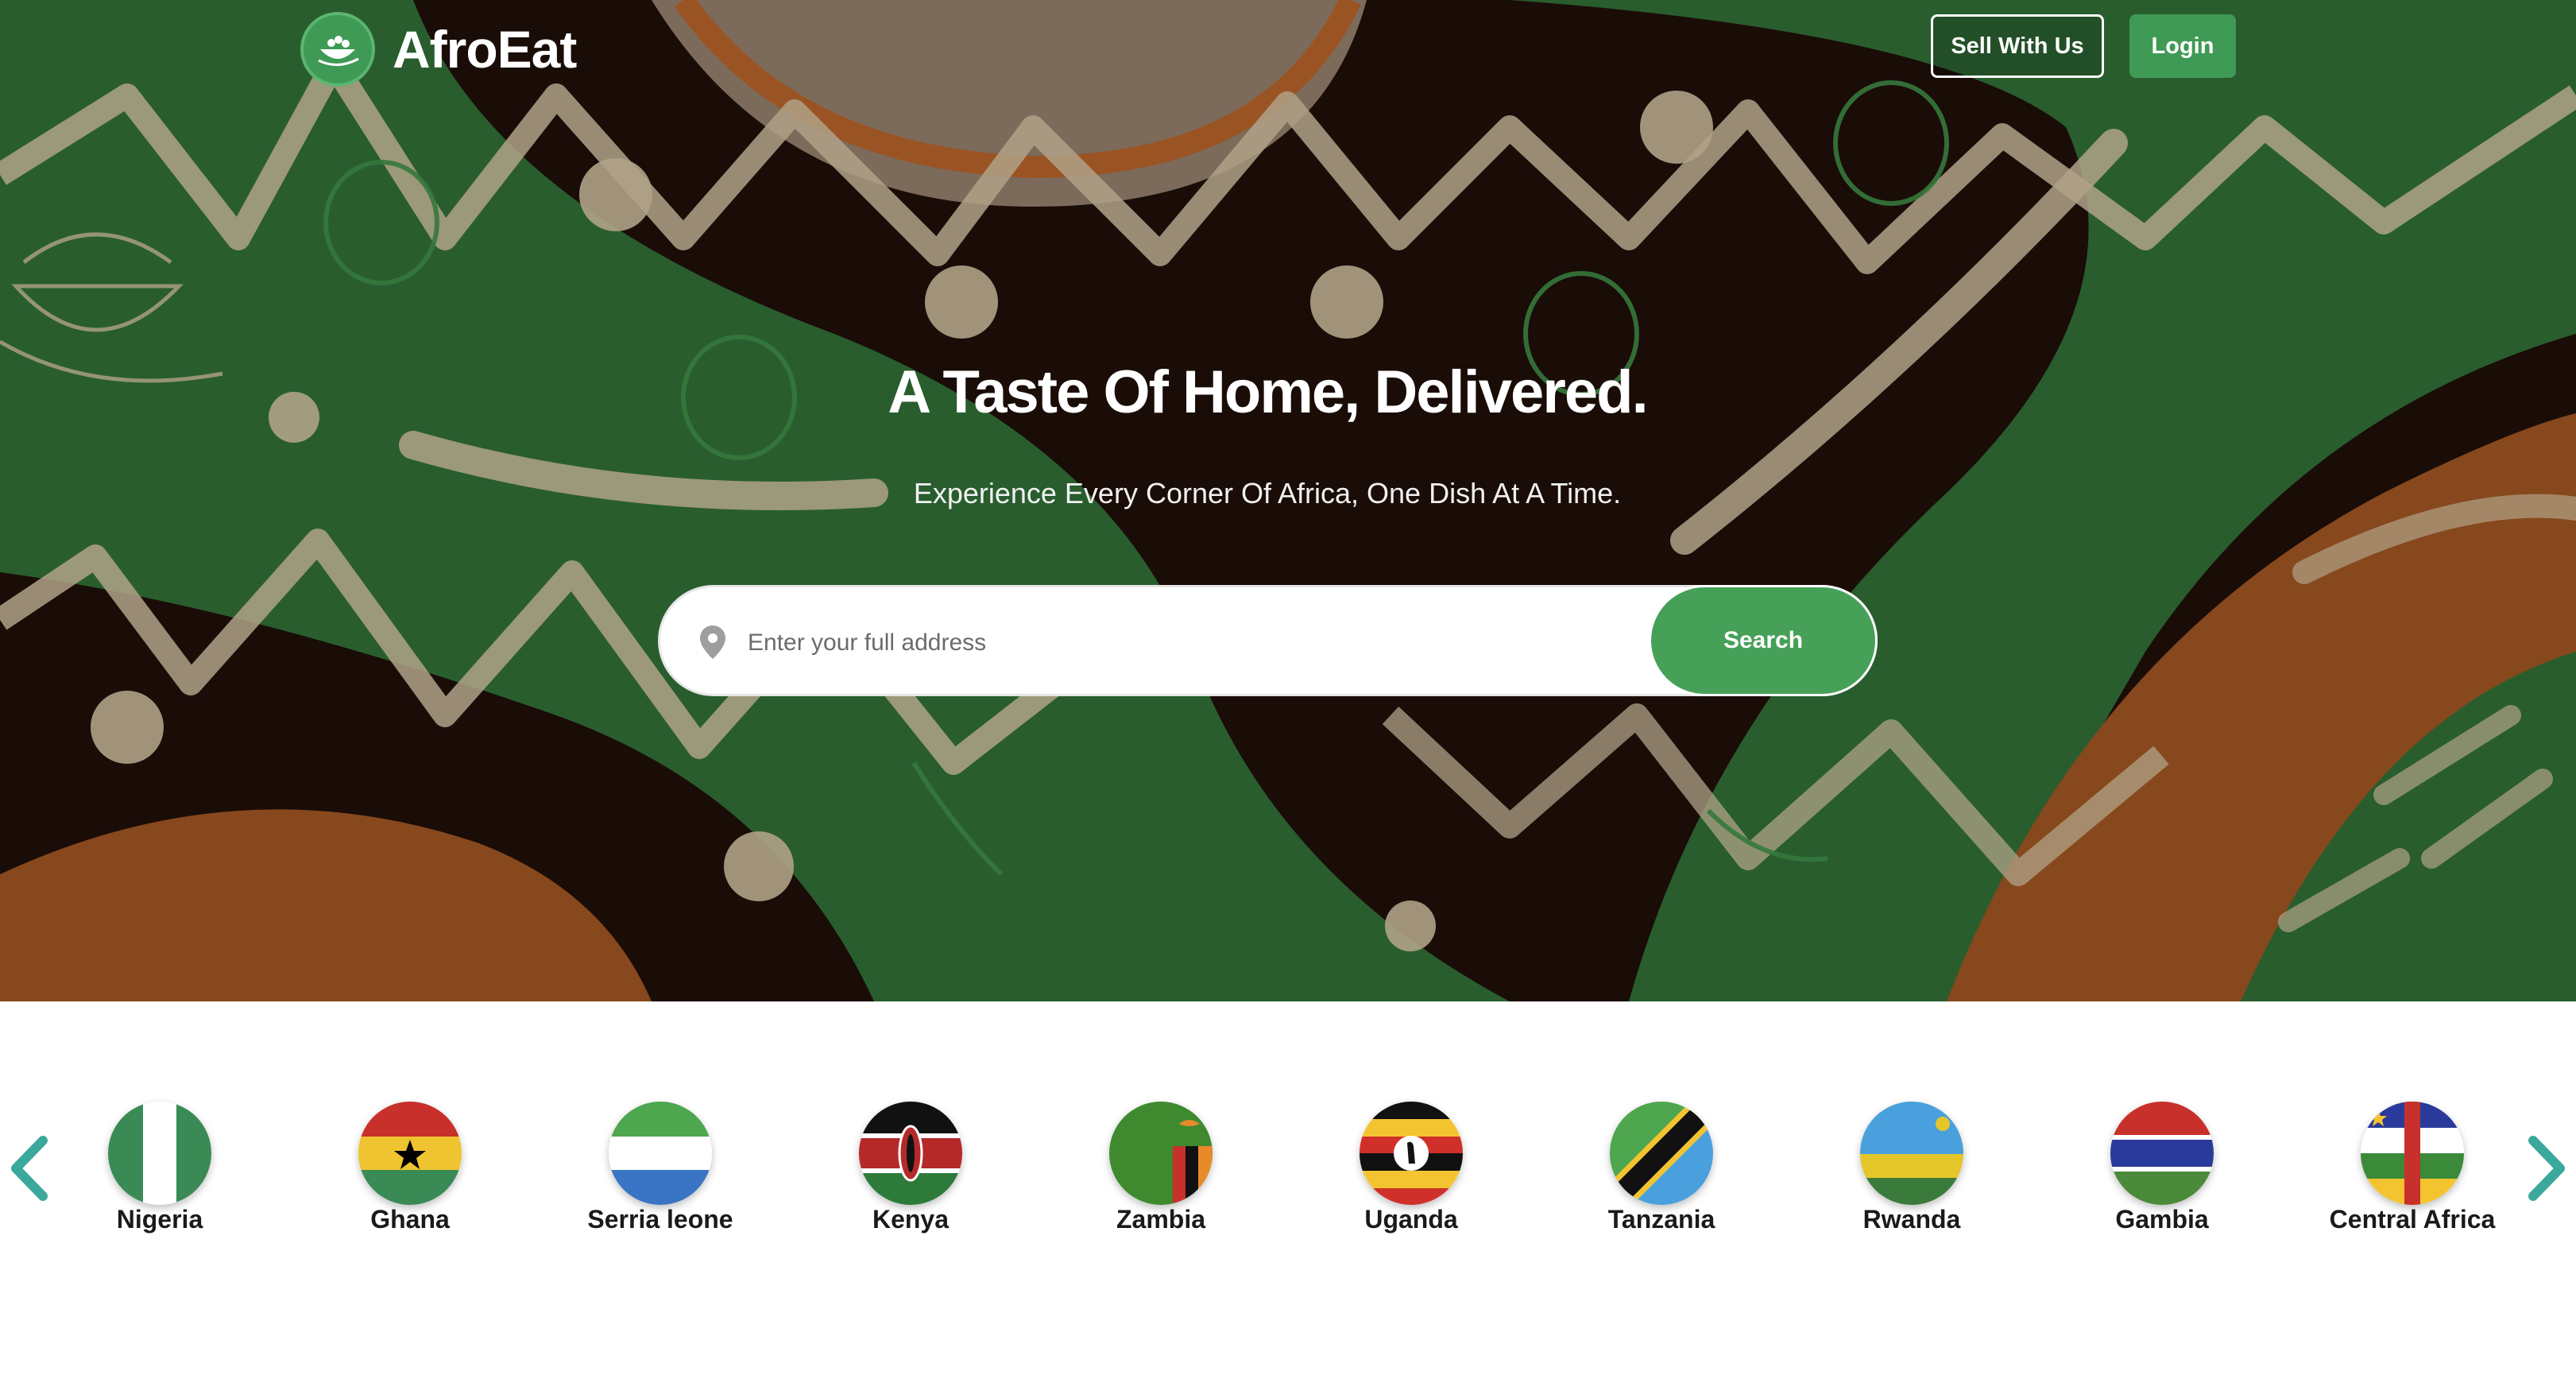  I want to click on country-label: Ghana, so click(410, 1220).